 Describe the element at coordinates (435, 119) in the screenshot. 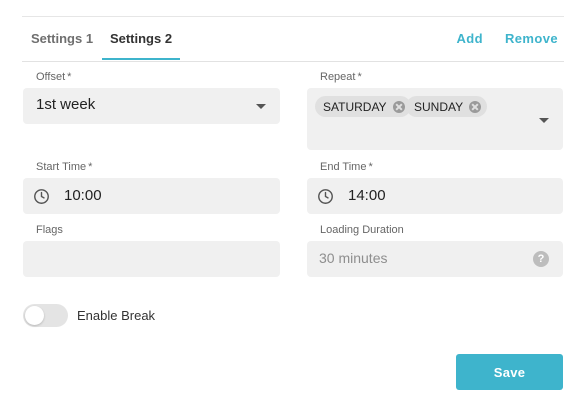

I see `repeat-multiselect: SATURDAY SUNDAY` at that location.